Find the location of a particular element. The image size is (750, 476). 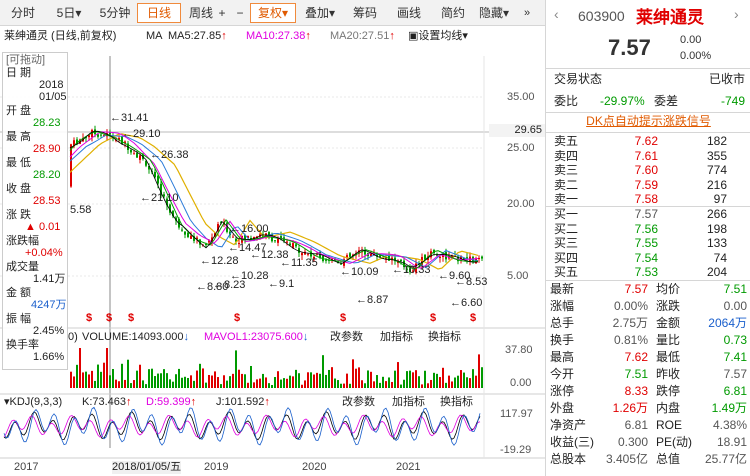

zoom-in-button: + is located at coordinates (222, 13).